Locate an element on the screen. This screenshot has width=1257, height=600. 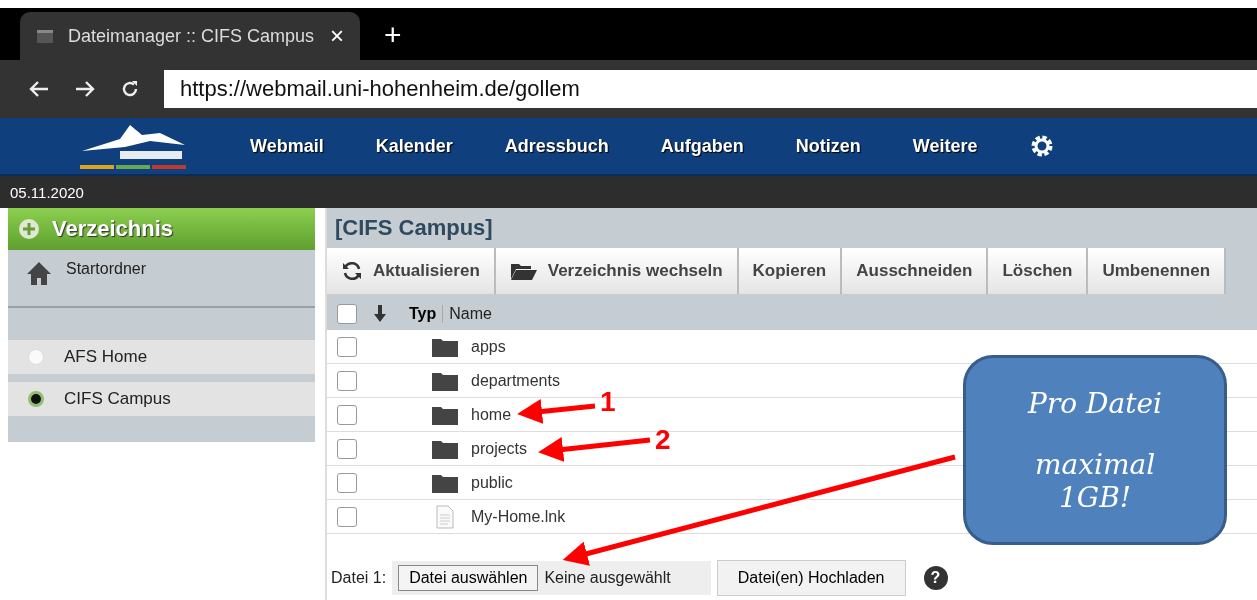
sort-down-icon is located at coordinates (380, 314).